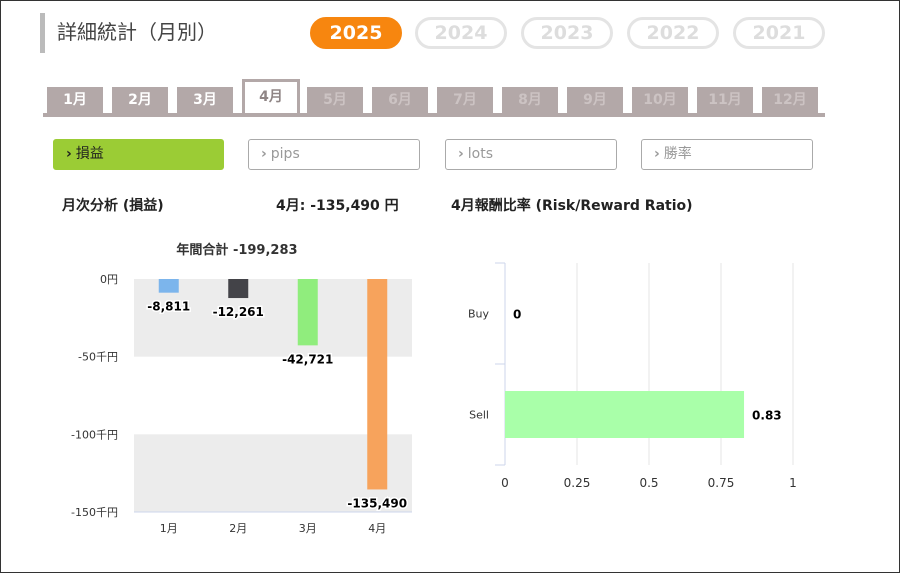 Image resolution: width=900 pixels, height=574 pixels. I want to click on x-tick-label: 4月, so click(377, 528).